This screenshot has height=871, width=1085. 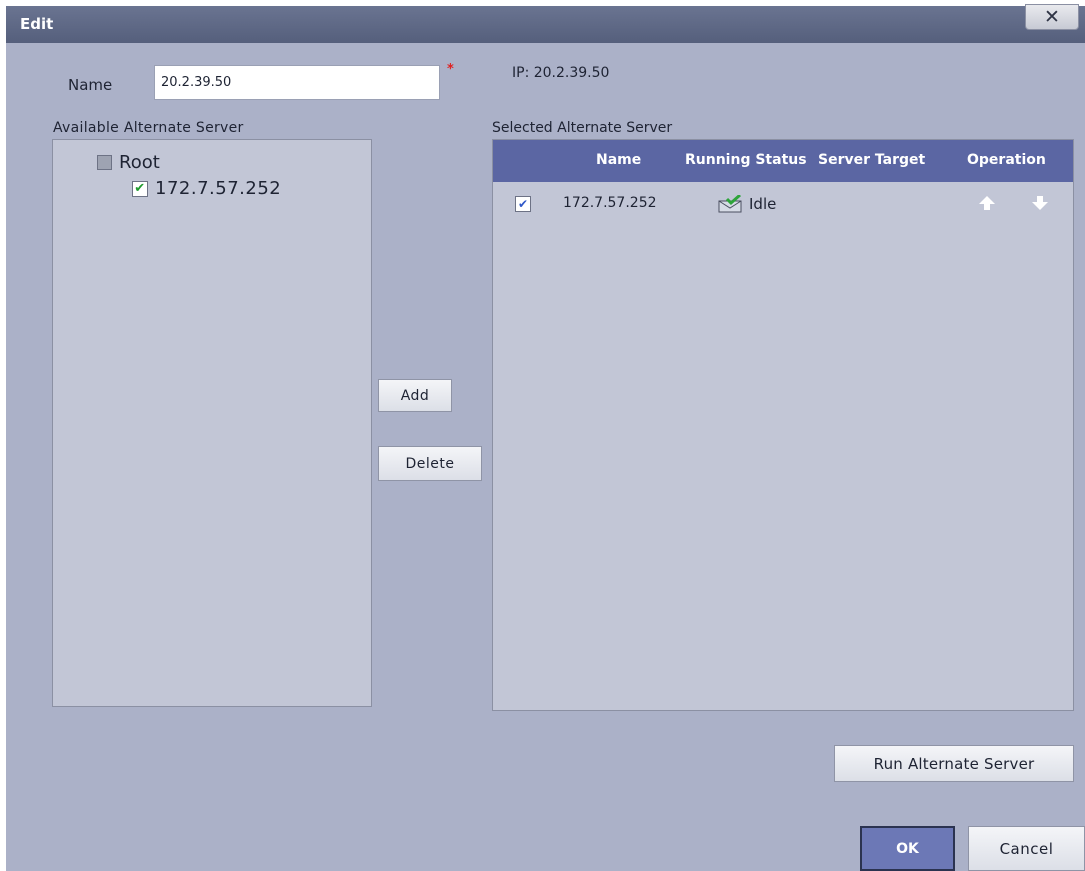 I want to click on column-server-target: Server Target, so click(x=871, y=160).